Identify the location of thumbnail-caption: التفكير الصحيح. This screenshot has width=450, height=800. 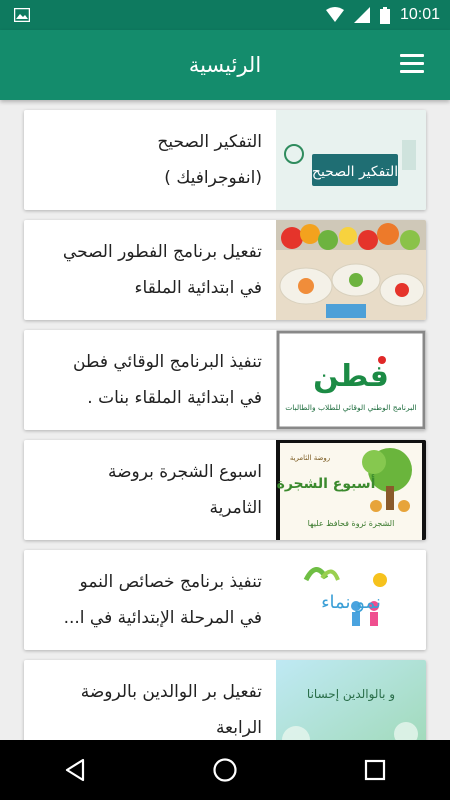
(355, 172).